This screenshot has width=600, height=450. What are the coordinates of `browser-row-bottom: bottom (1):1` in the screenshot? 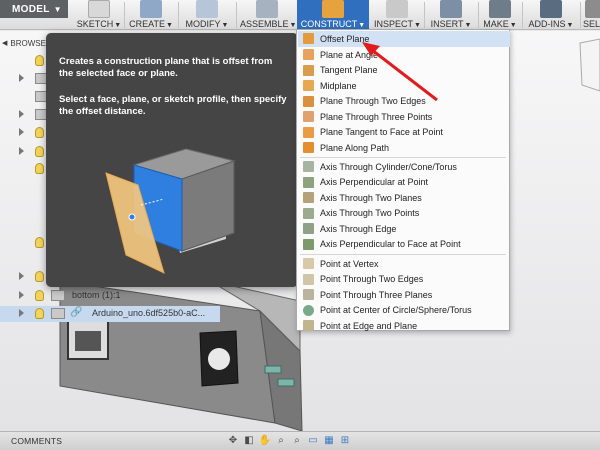 It's located at (110, 296).